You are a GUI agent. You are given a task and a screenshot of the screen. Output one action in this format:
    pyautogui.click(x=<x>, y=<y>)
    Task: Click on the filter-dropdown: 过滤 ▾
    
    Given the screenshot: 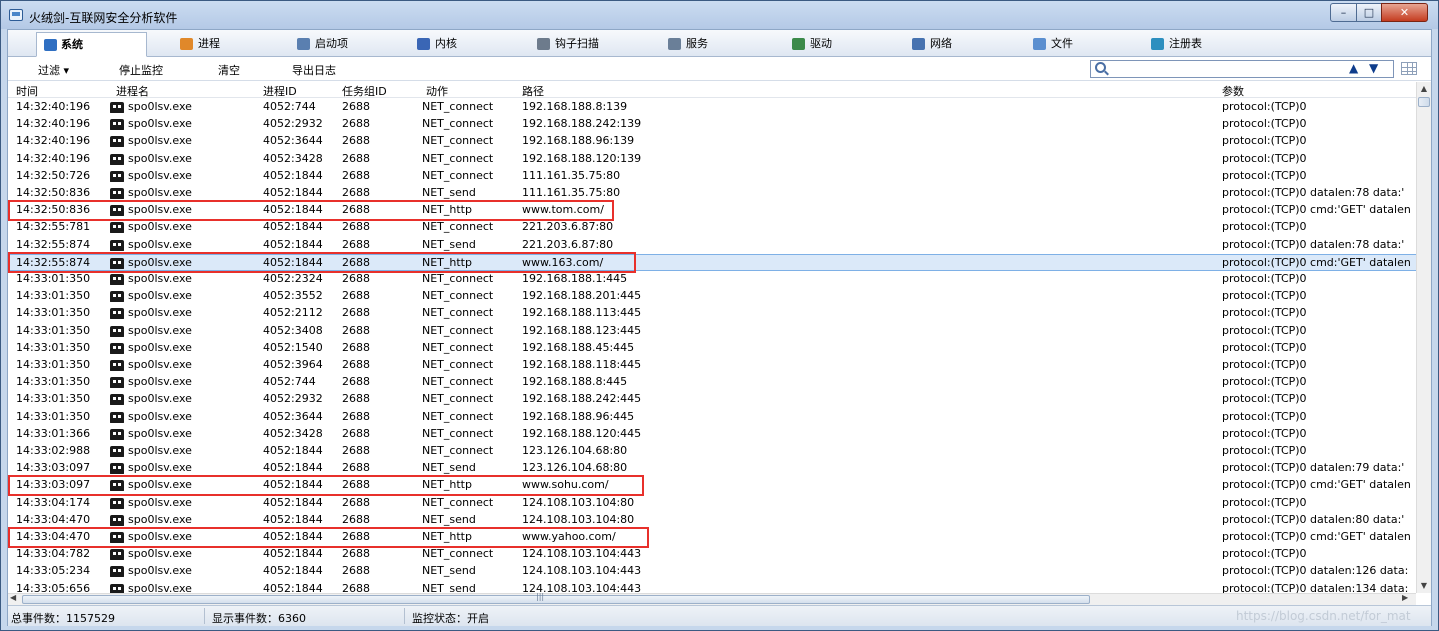 What is the action you would take?
    pyautogui.click(x=53, y=70)
    